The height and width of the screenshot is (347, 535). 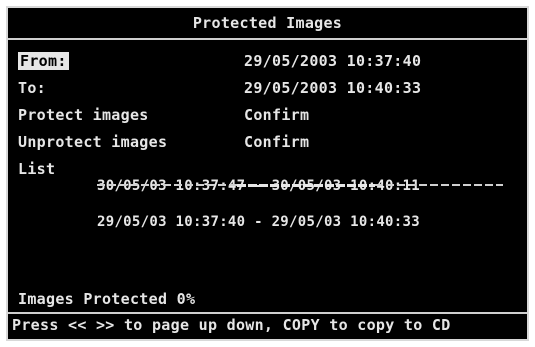 I want to click on footer-divider, so click(x=267, y=313).